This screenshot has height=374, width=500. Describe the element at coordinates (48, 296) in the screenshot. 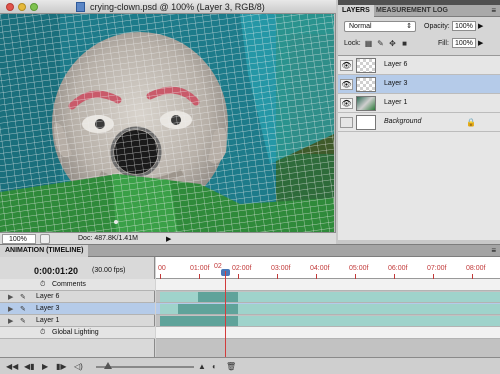

I see `track-name: Layer 6` at that location.